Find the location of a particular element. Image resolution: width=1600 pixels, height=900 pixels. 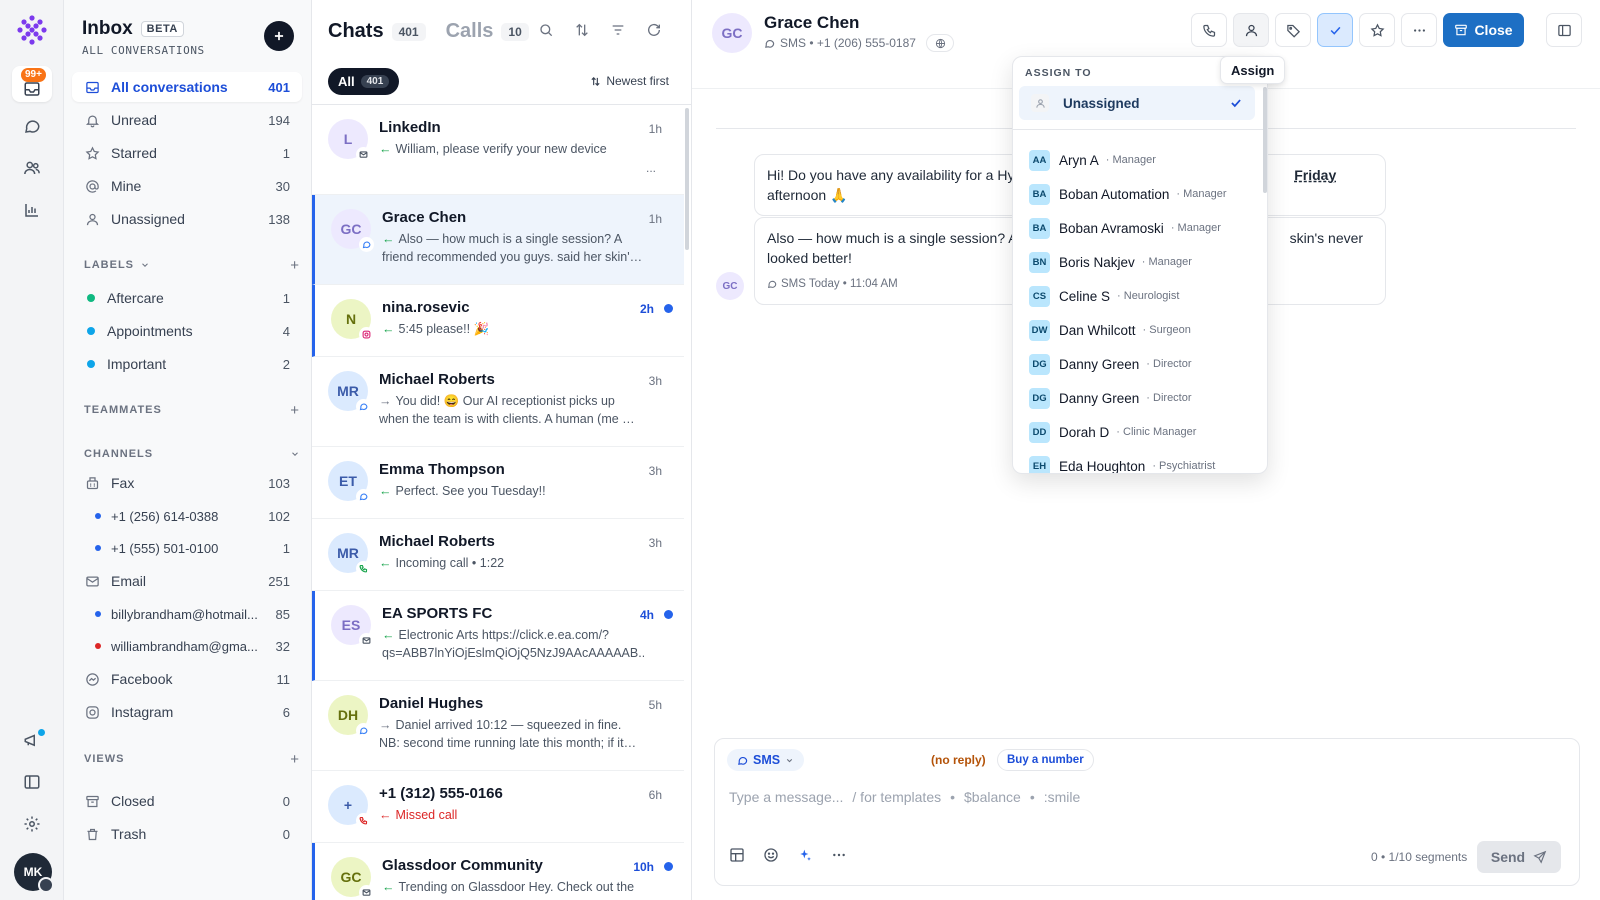

label-count: 2 is located at coordinates (286, 364).